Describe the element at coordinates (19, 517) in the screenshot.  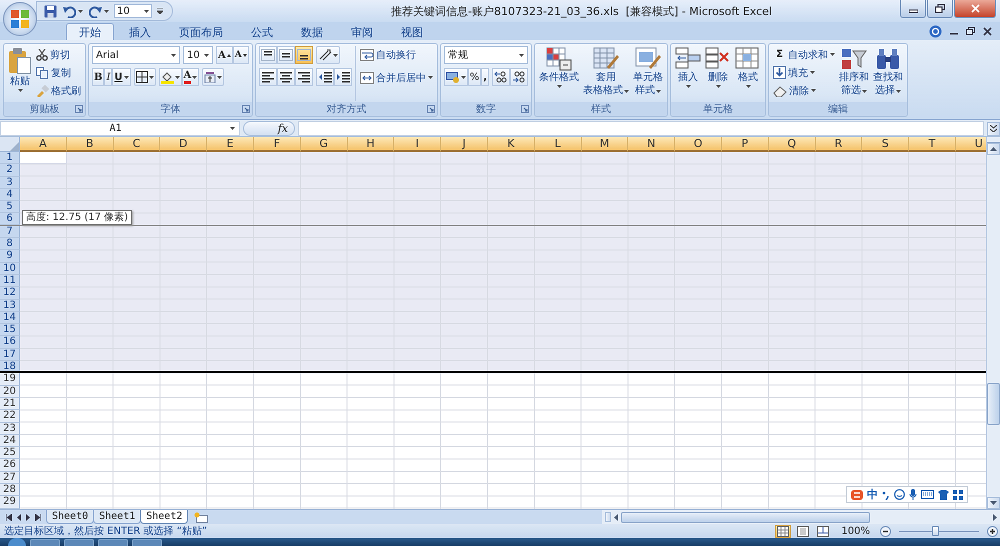
I see `previous-sheet-button` at that location.